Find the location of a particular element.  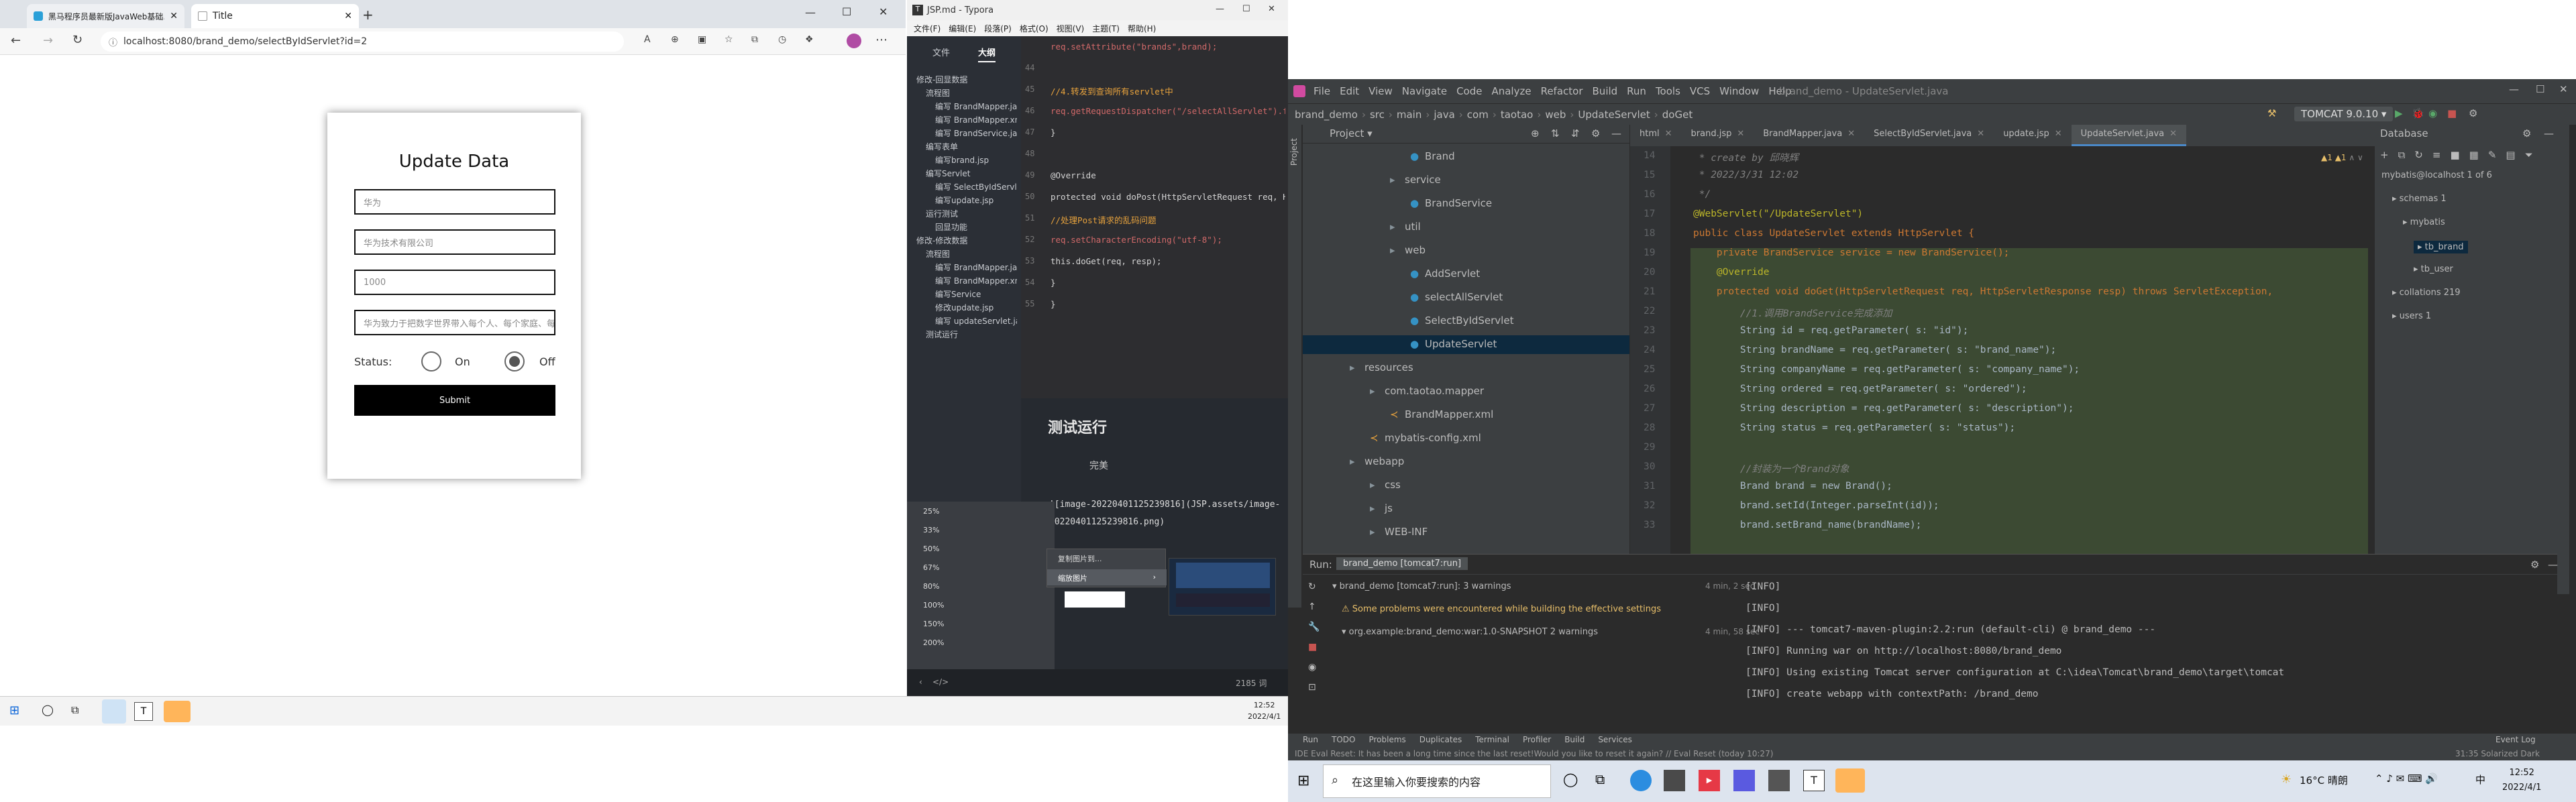

zoom-option: 200% is located at coordinates (933, 642).